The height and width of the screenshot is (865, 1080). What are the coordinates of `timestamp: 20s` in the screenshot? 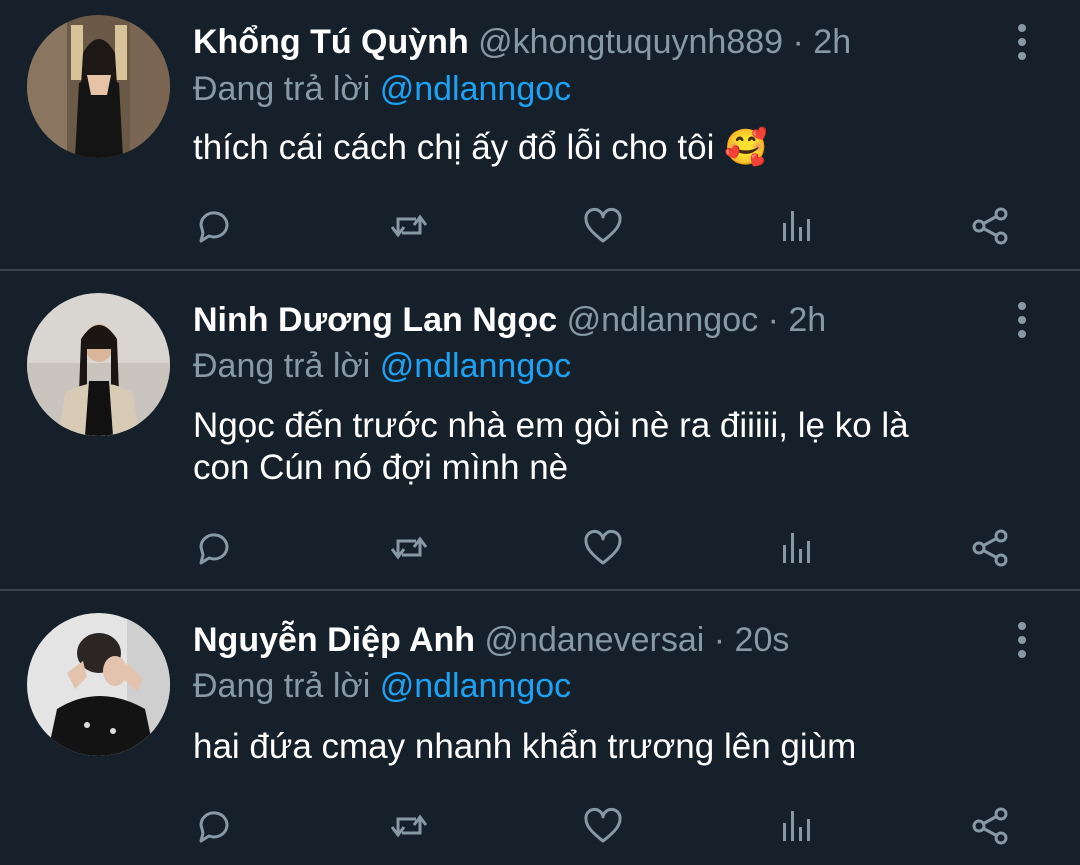 It's located at (762, 640).